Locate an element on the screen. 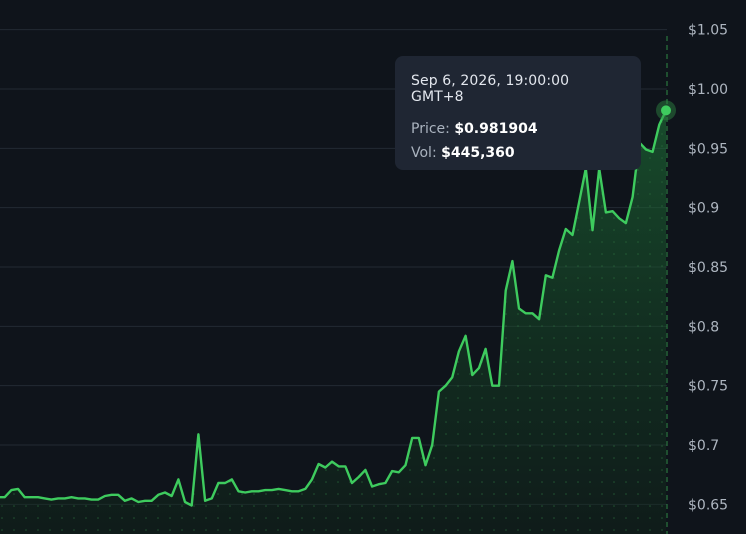  tooltip-price-value: $0.981904 is located at coordinates (496, 129).